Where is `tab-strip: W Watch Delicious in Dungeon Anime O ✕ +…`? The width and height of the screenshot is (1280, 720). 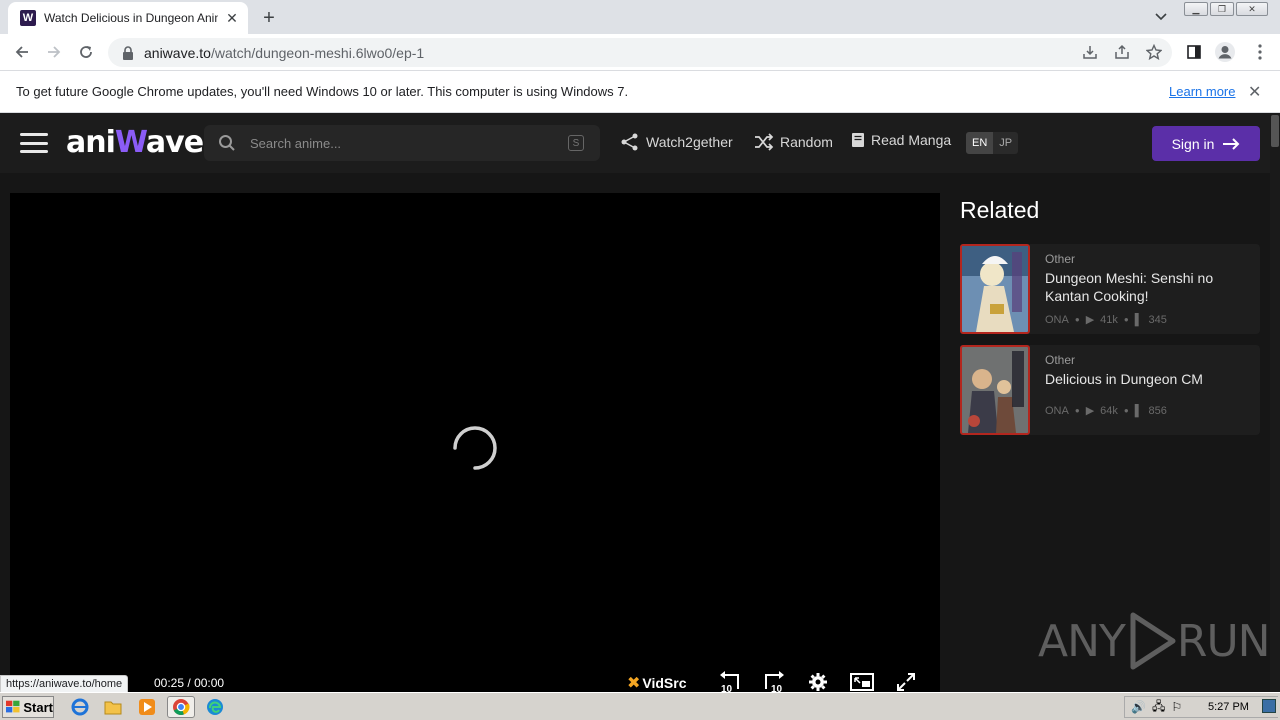
tab-strip: W Watch Delicious in Dungeon Anime O ✕ +… is located at coordinates (640, 17).